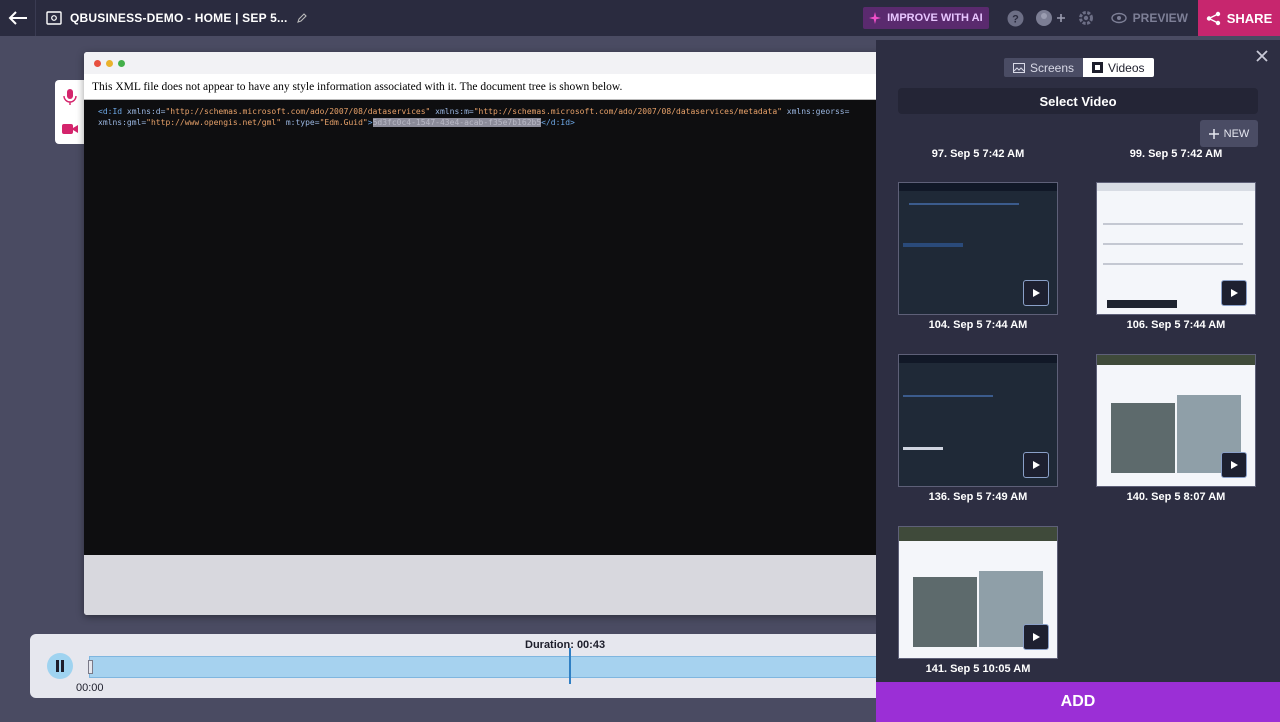  Describe the element at coordinates (558, 122) in the screenshot. I see `xml-tag: </d:Id>` at that location.